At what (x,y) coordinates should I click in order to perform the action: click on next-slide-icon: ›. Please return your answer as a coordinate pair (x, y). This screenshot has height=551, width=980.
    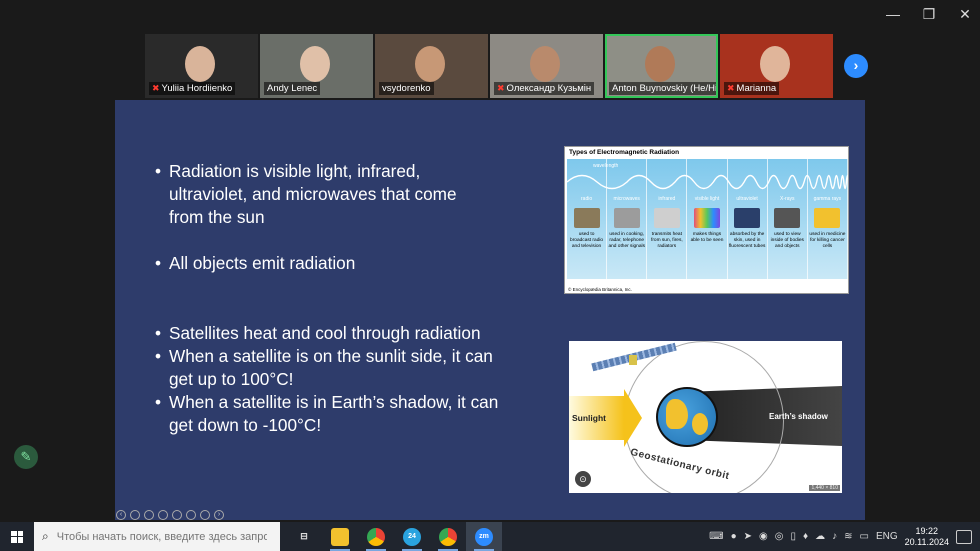
    Looking at the image, I should click on (219, 515).